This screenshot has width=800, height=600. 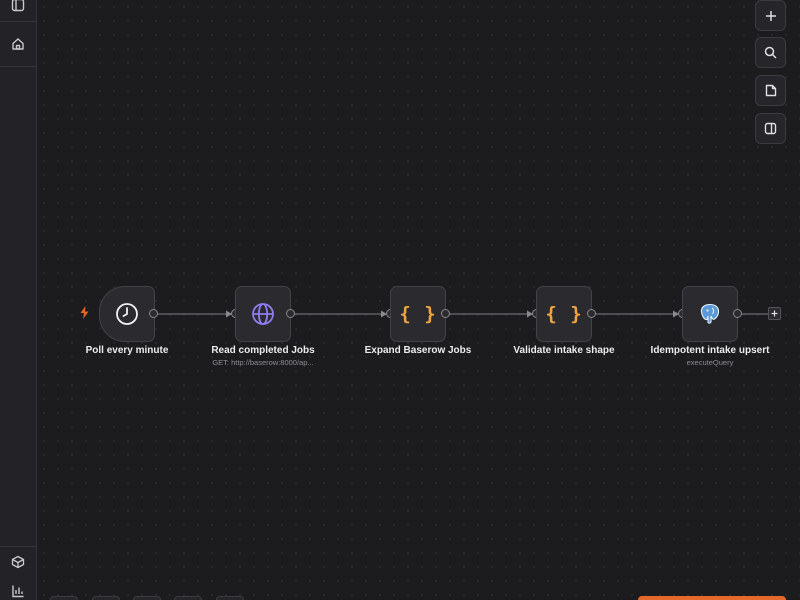 I want to click on bar-chart-icon, so click(x=18, y=591).